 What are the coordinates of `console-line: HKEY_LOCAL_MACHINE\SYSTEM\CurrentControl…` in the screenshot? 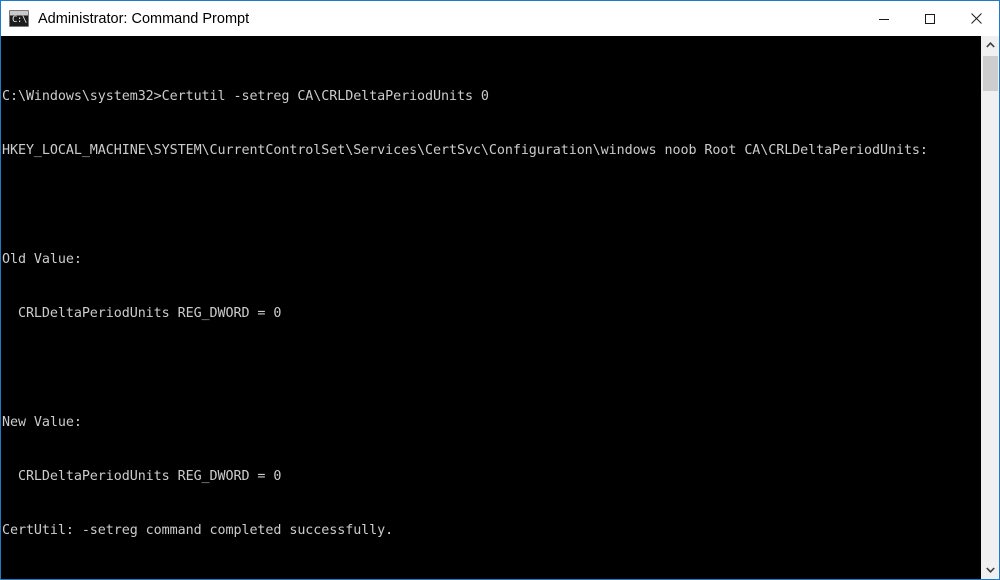 It's located at (465, 151).